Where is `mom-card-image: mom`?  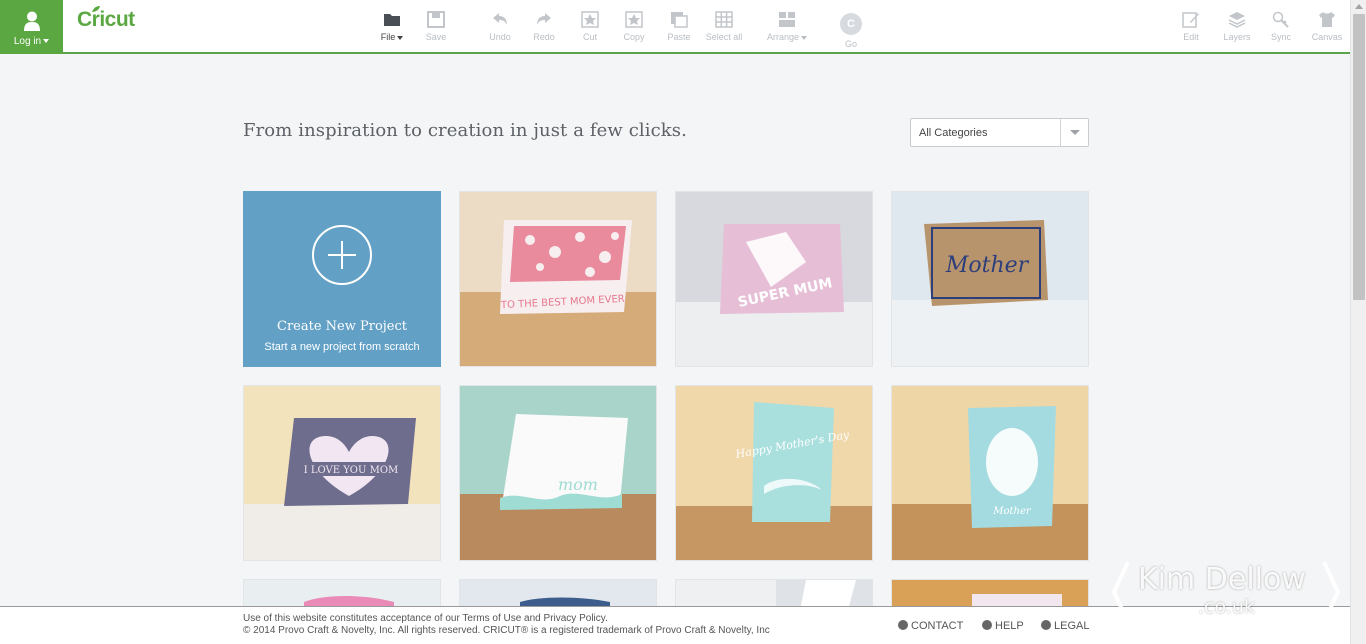
mom-card-image: mom is located at coordinates (558, 473).